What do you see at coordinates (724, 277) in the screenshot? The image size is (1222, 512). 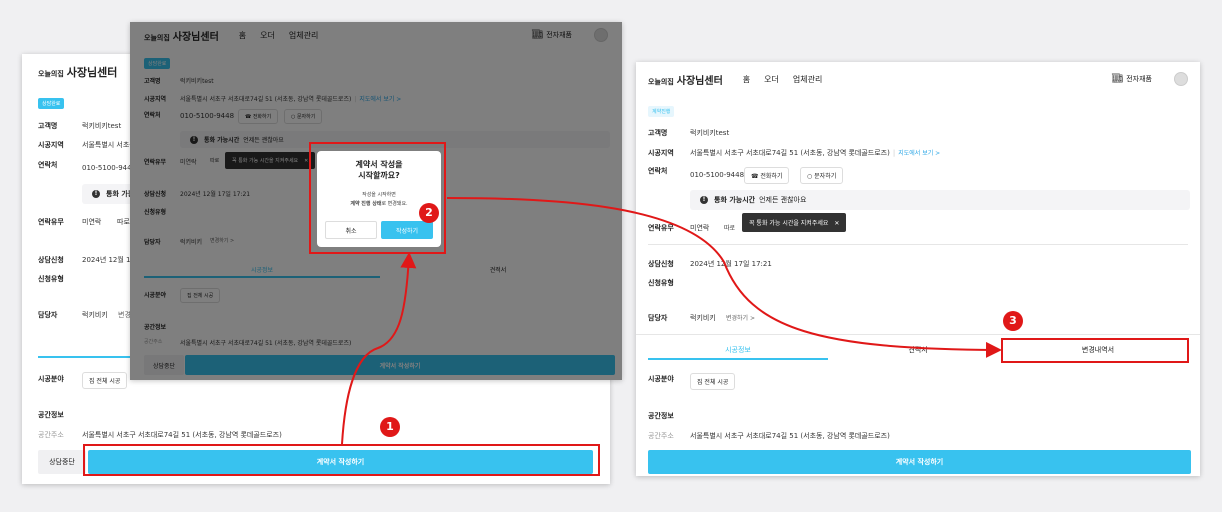 I see `arrow-step2-to-step3` at bounding box center [724, 277].